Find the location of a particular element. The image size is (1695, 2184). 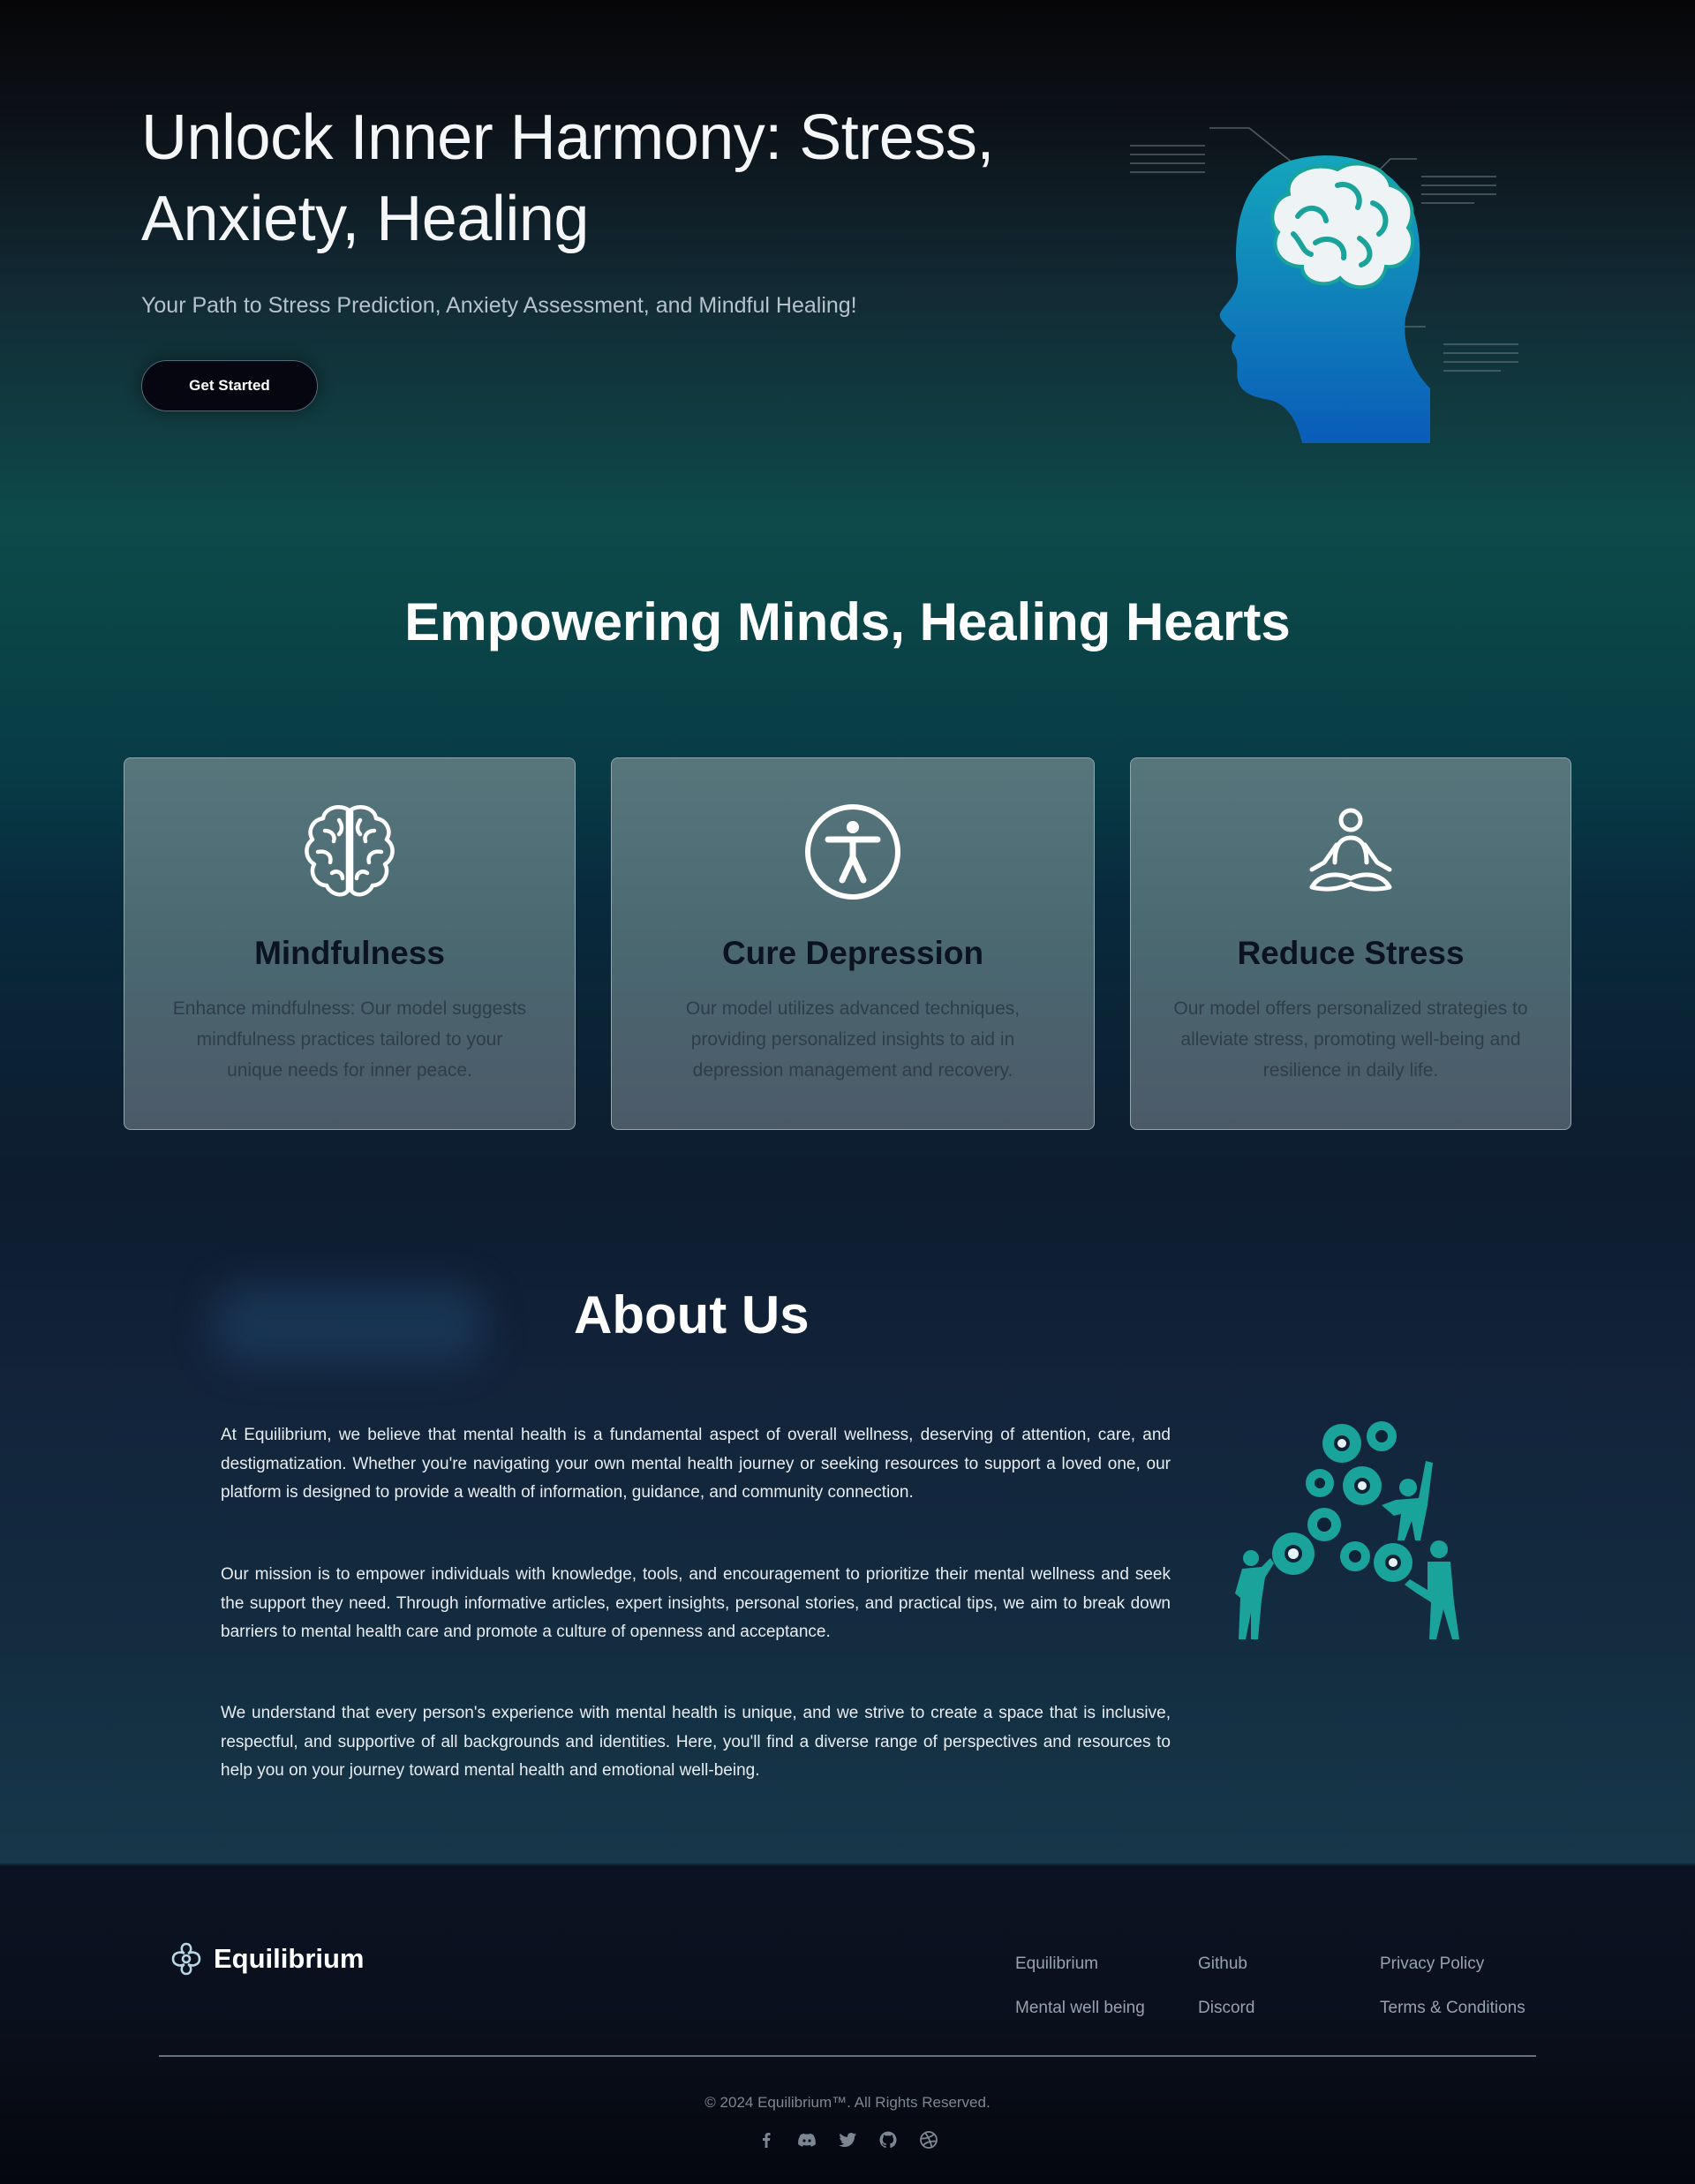

footer-divider is located at coordinates (847, 2056).